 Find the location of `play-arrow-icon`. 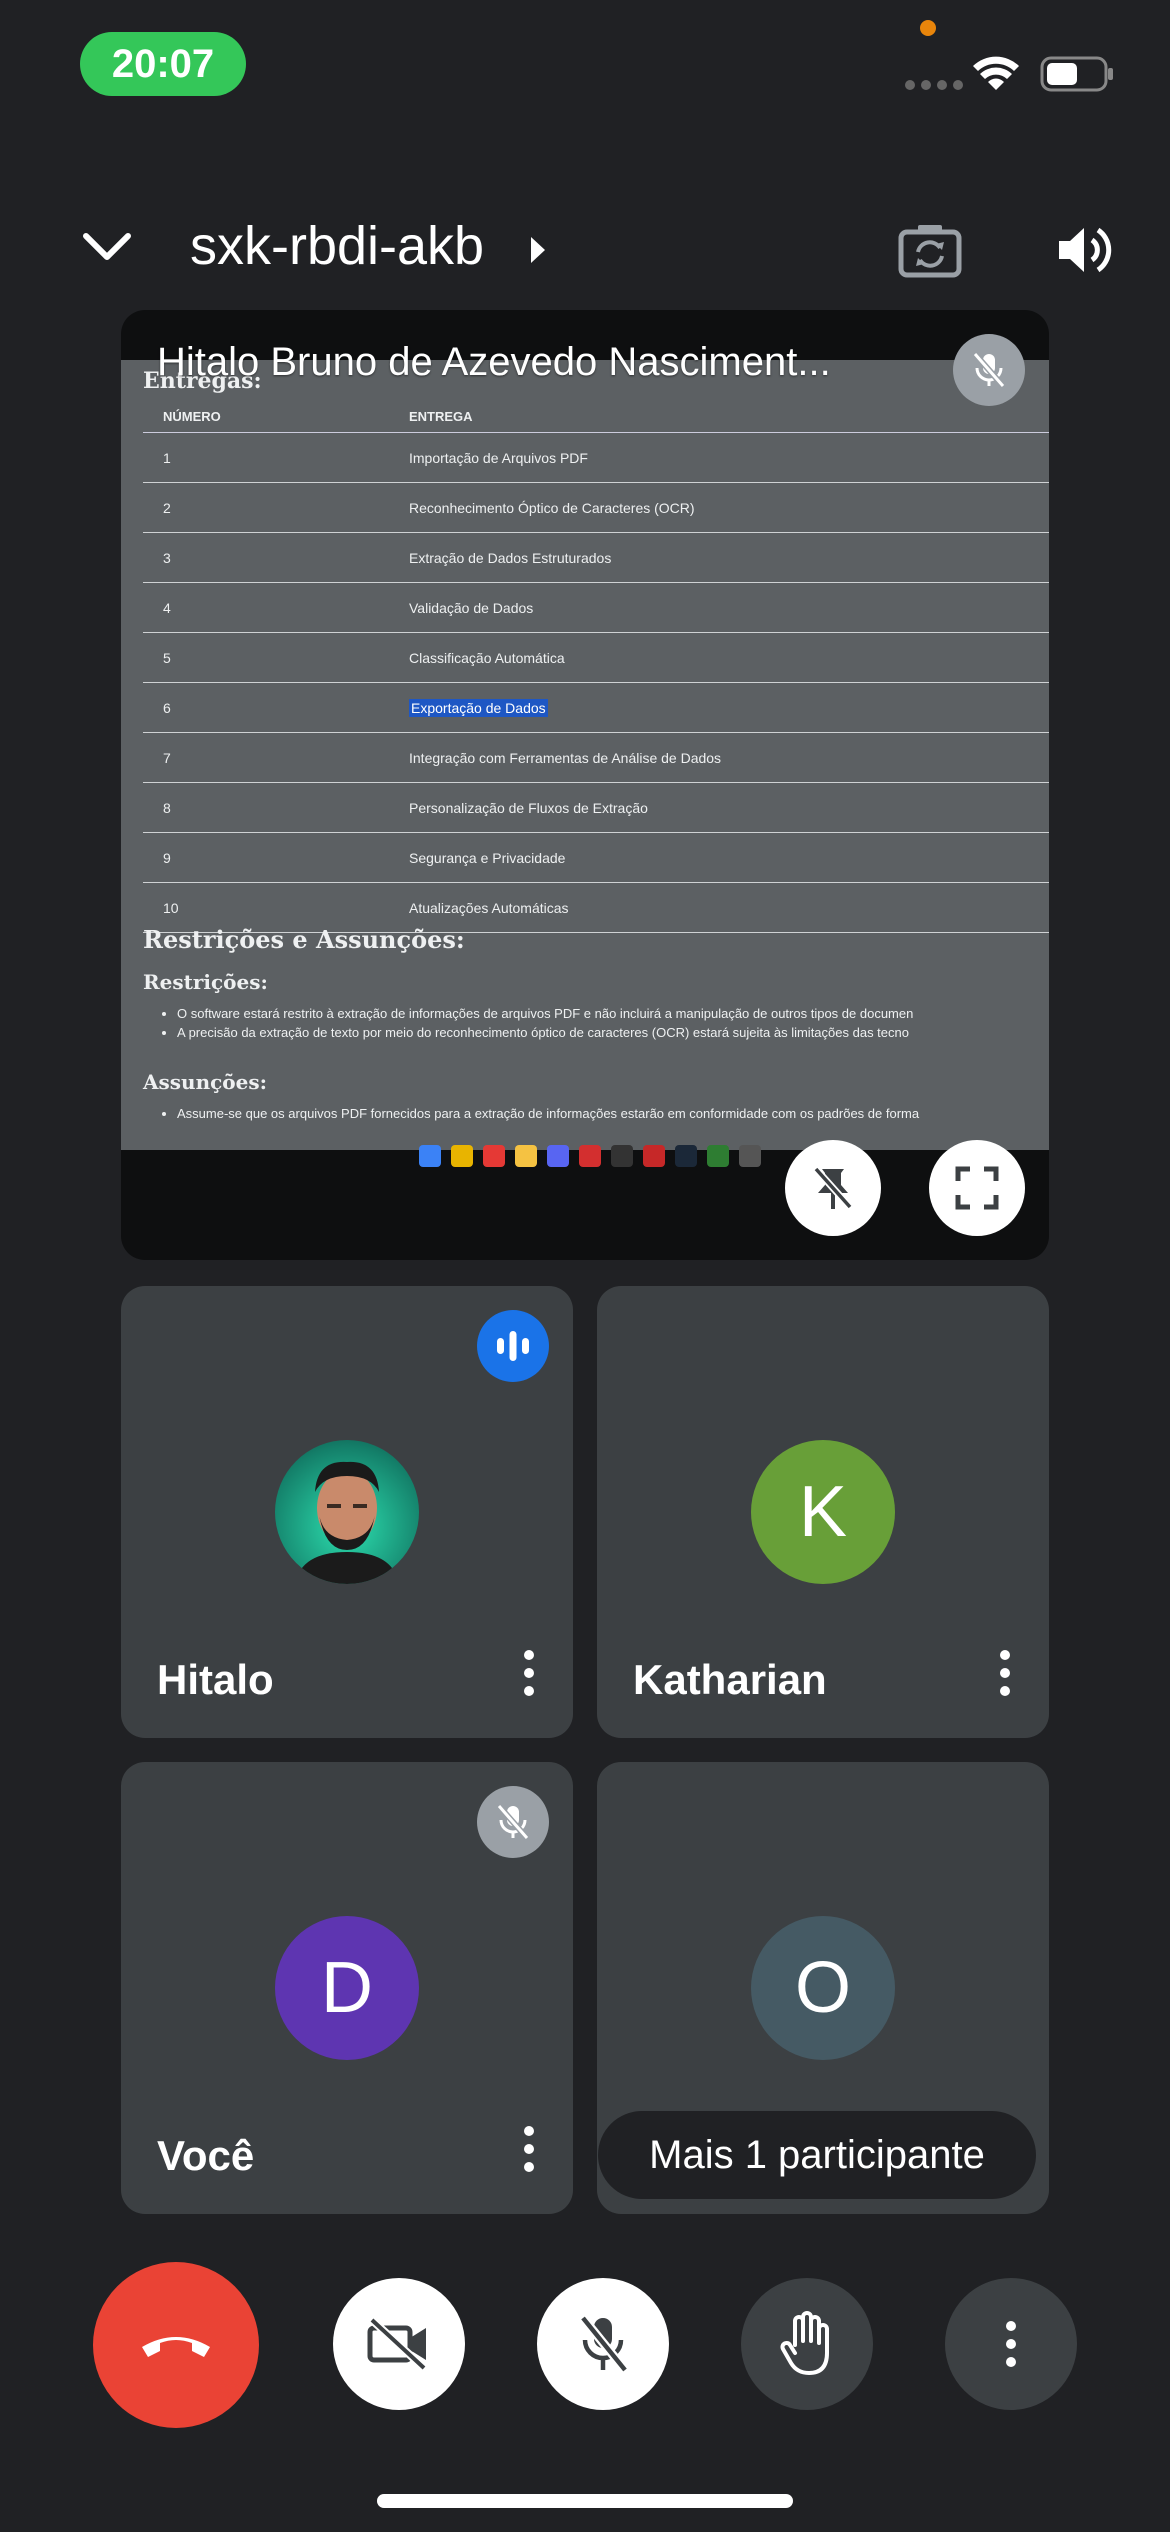

play-arrow-icon is located at coordinates (538, 250).